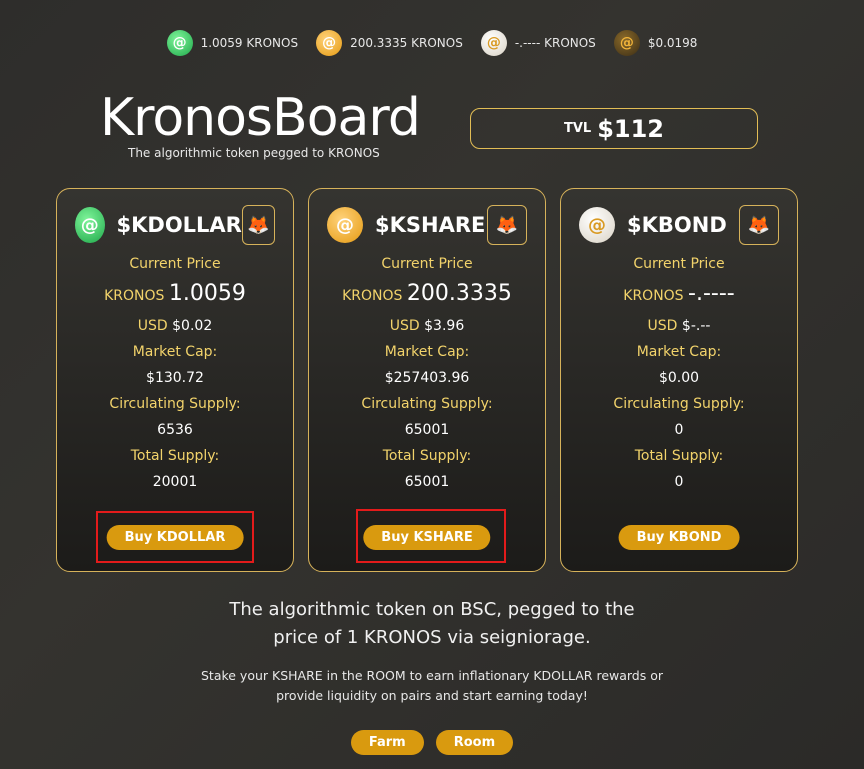 The image size is (864, 769). Describe the element at coordinates (175, 378) in the screenshot. I see `market-cap-value: $130.72` at that location.